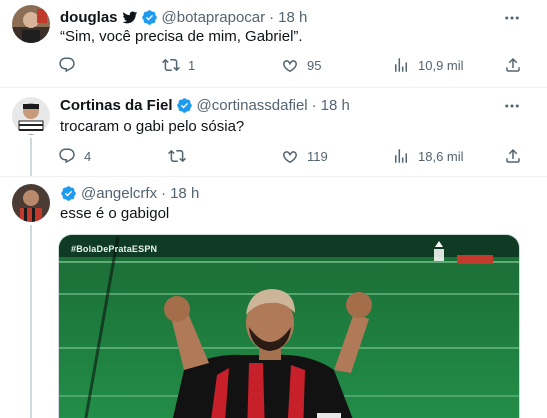  Describe the element at coordinates (116, 105) in the screenshot. I see `display-name: Cortinas da Fiel` at that location.